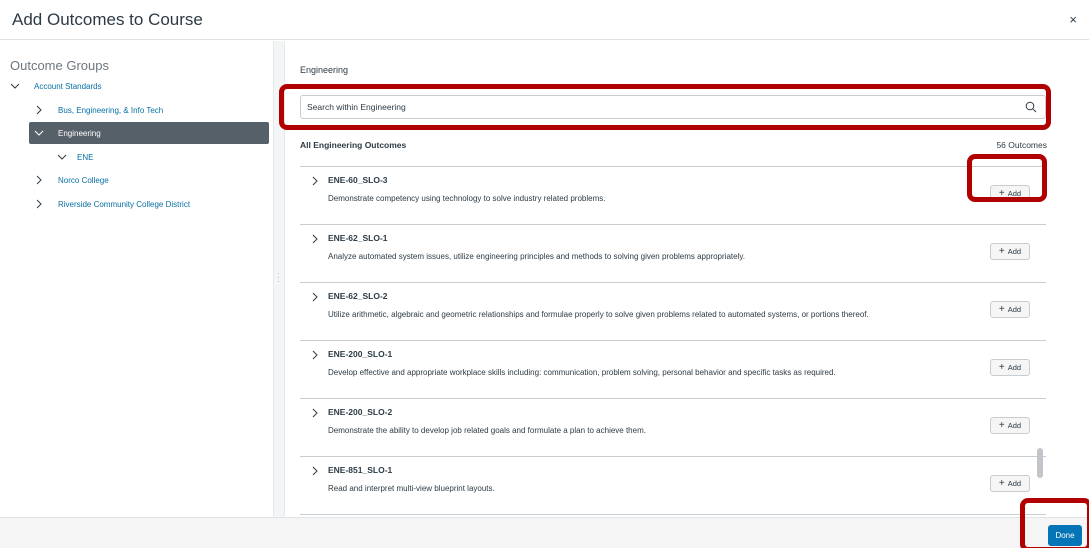 The width and height of the screenshot is (1089, 548). Describe the element at coordinates (83, 180) in the screenshot. I see `tree-item-label: Norco College` at that location.